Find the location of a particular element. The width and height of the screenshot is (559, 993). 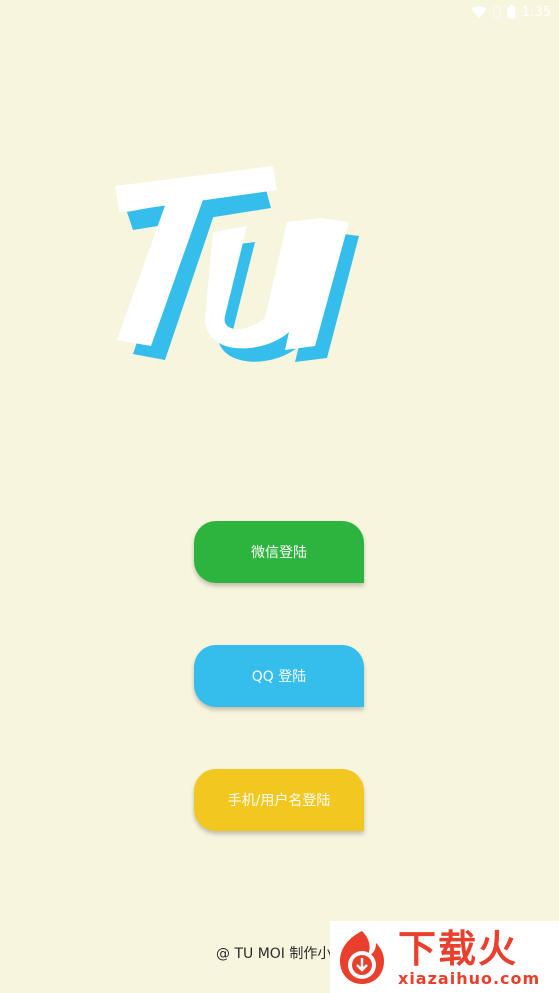

phone-username-login-button: 手机/用户名登陆 is located at coordinates (279, 800).